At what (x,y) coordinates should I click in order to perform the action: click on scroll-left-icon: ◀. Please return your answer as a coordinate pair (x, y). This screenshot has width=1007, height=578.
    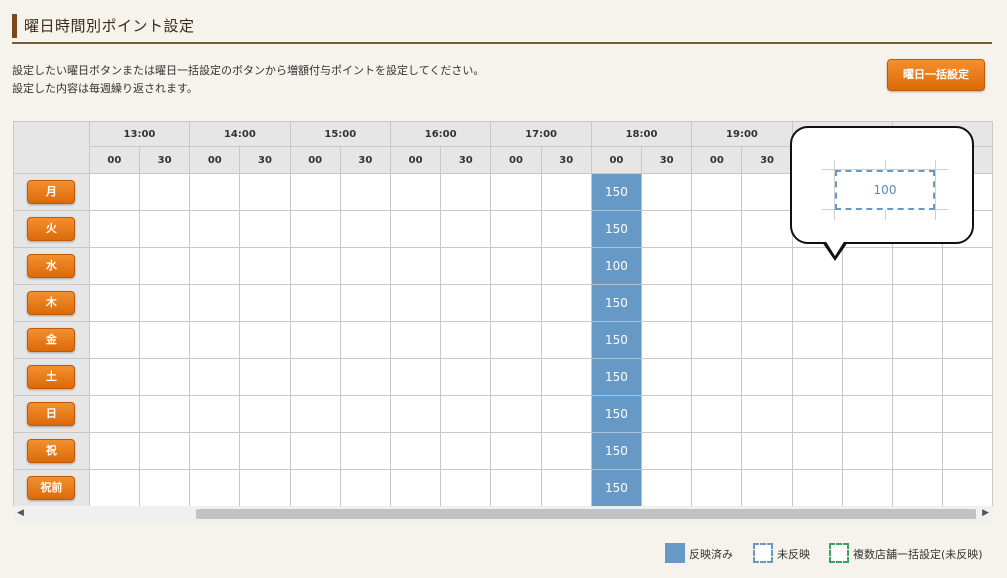
    Looking at the image, I should click on (20, 513).